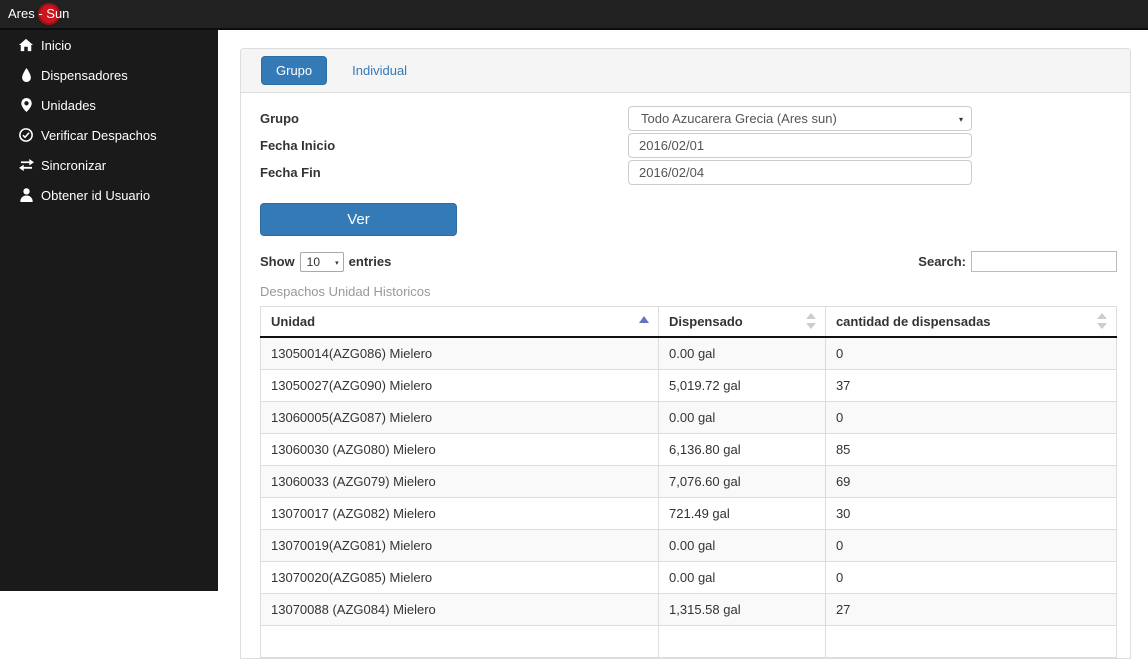  I want to click on form-row-fecha-fin: Fecha Fin, so click(688, 172).